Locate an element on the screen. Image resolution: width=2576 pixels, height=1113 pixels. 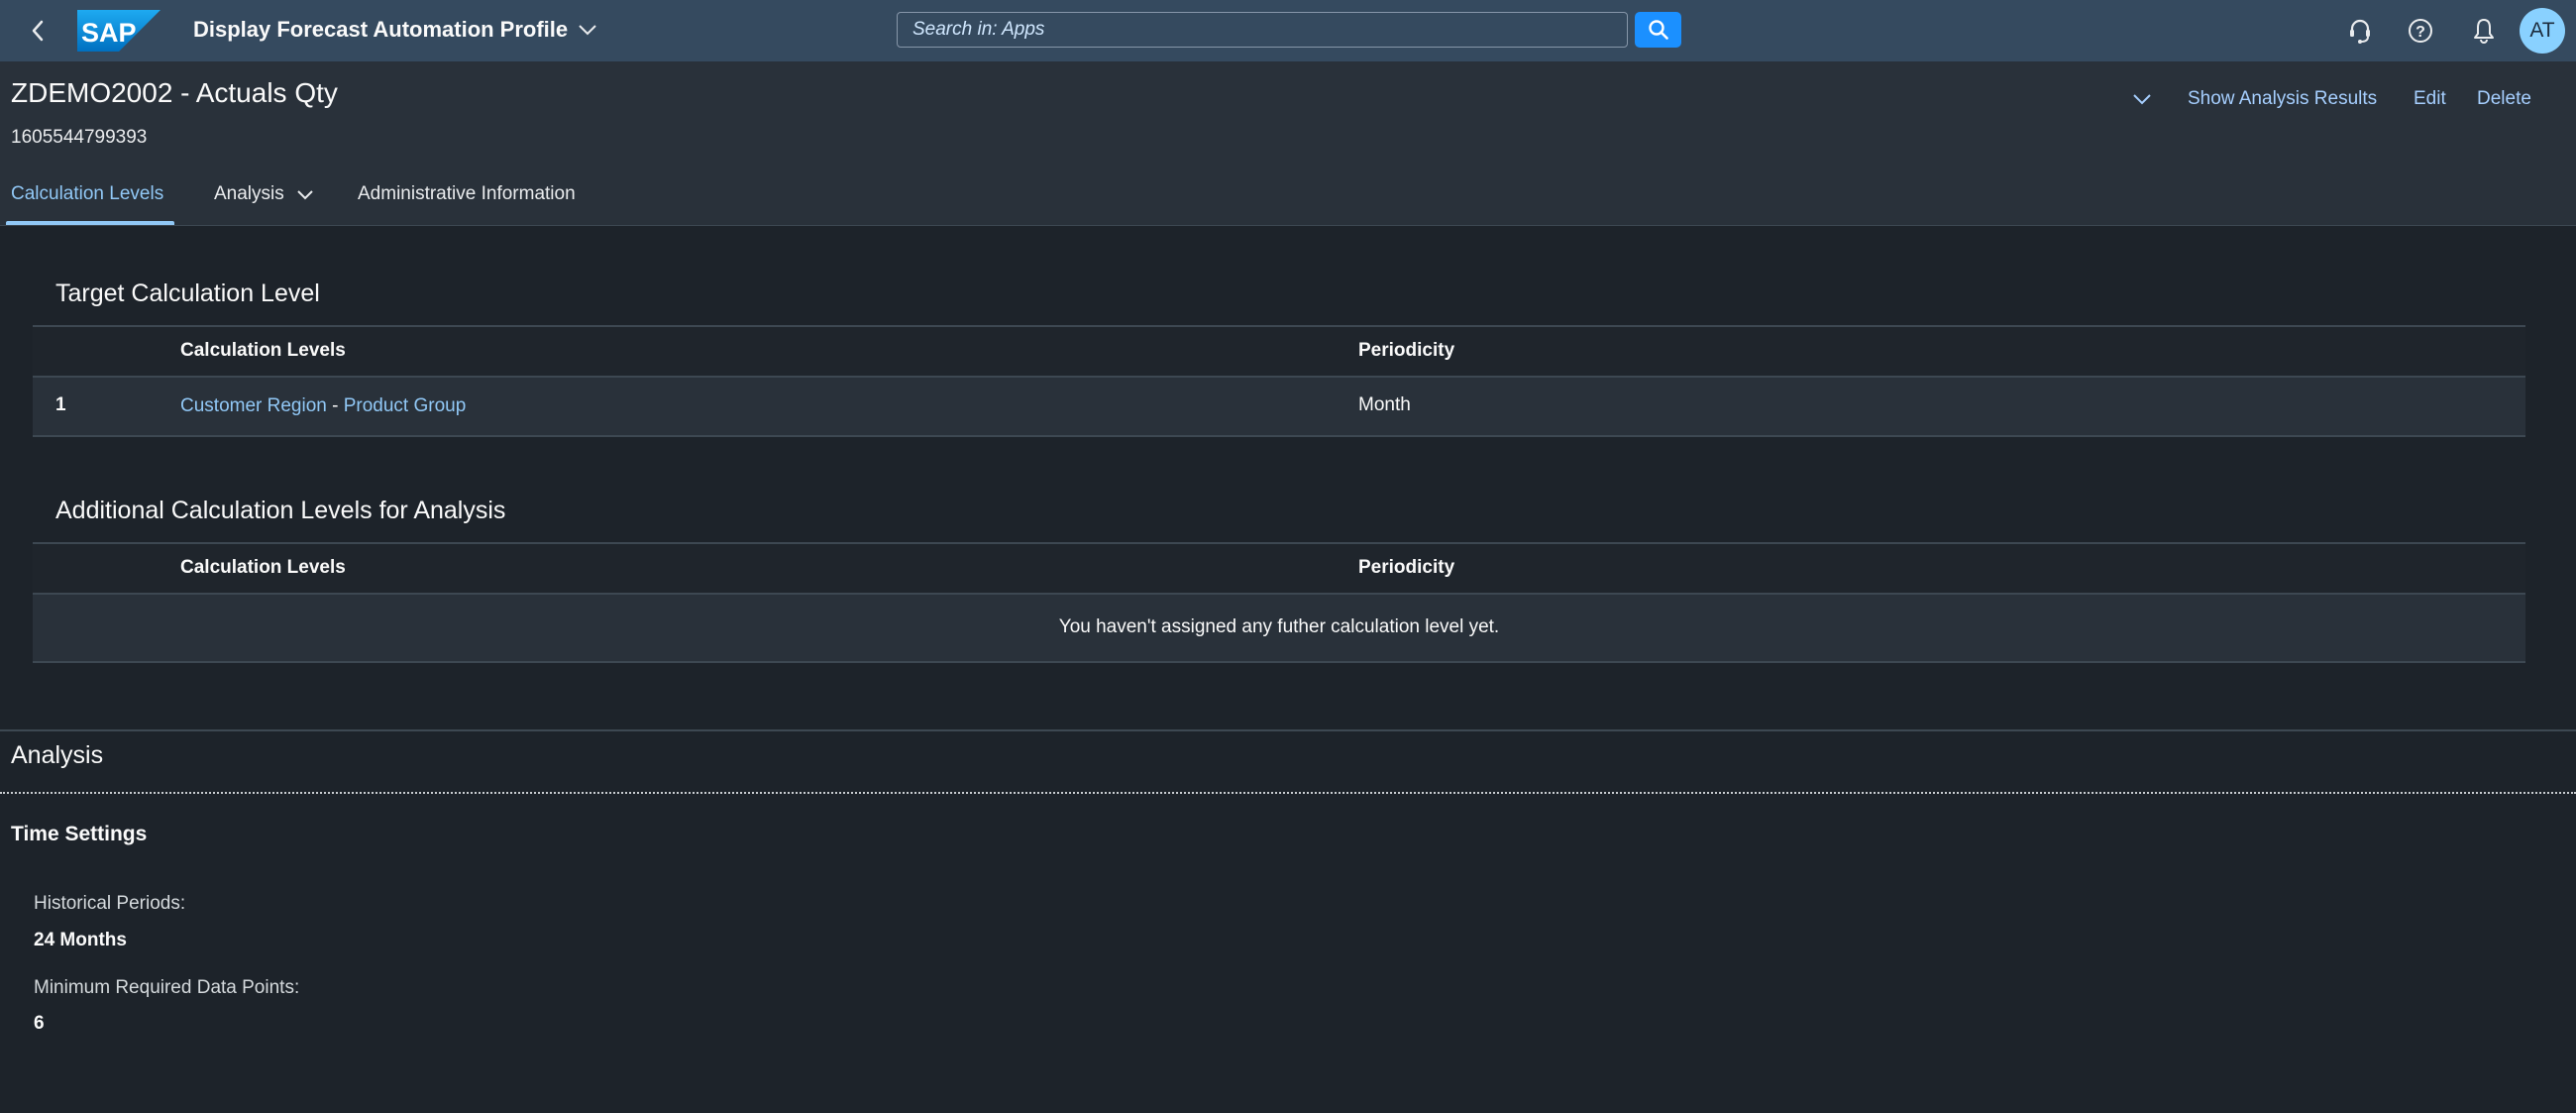
search-field is located at coordinates (1262, 30).